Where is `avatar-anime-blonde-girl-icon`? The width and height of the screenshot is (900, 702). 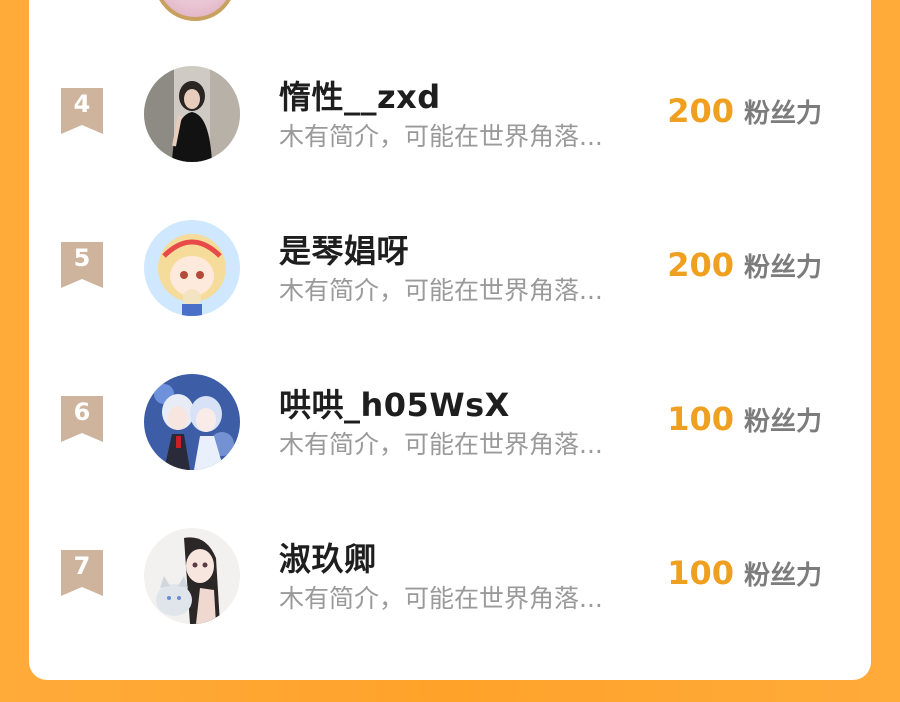 avatar-anime-blonde-girl-icon is located at coordinates (192, 268).